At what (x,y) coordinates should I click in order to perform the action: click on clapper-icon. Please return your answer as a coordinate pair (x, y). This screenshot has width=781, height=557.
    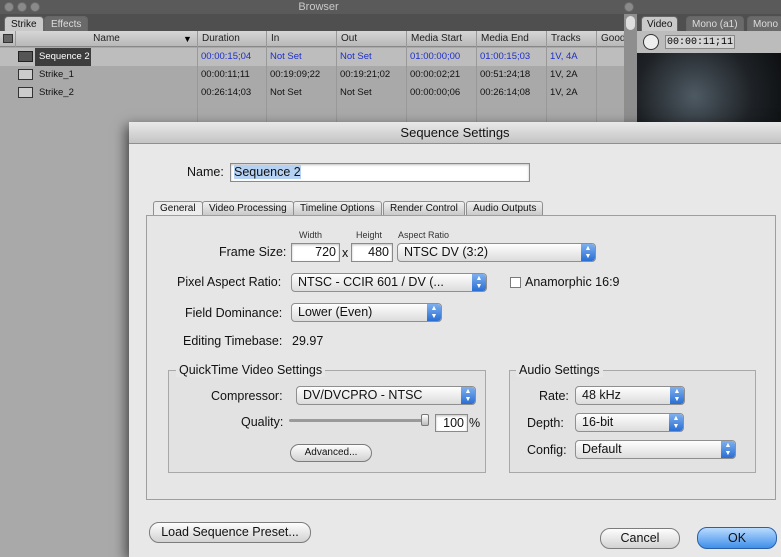
    Looking at the image, I should click on (8, 38).